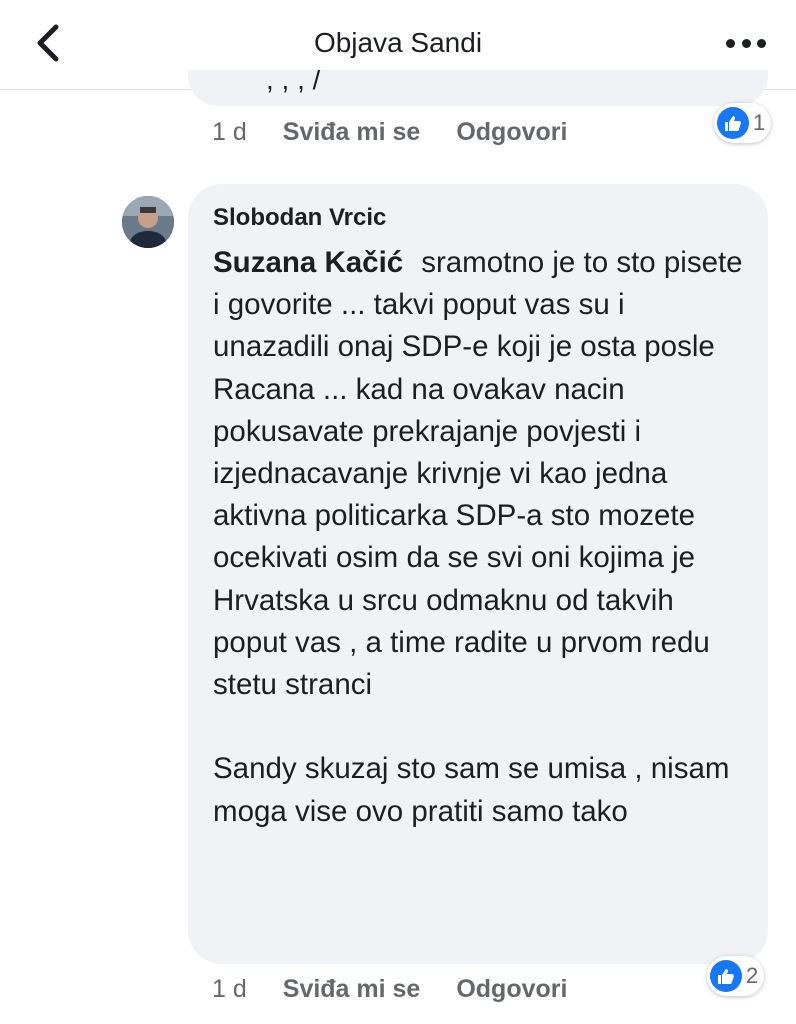  What do you see at coordinates (752, 975) in the screenshot?
I see `reaction-count: 2` at bounding box center [752, 975].